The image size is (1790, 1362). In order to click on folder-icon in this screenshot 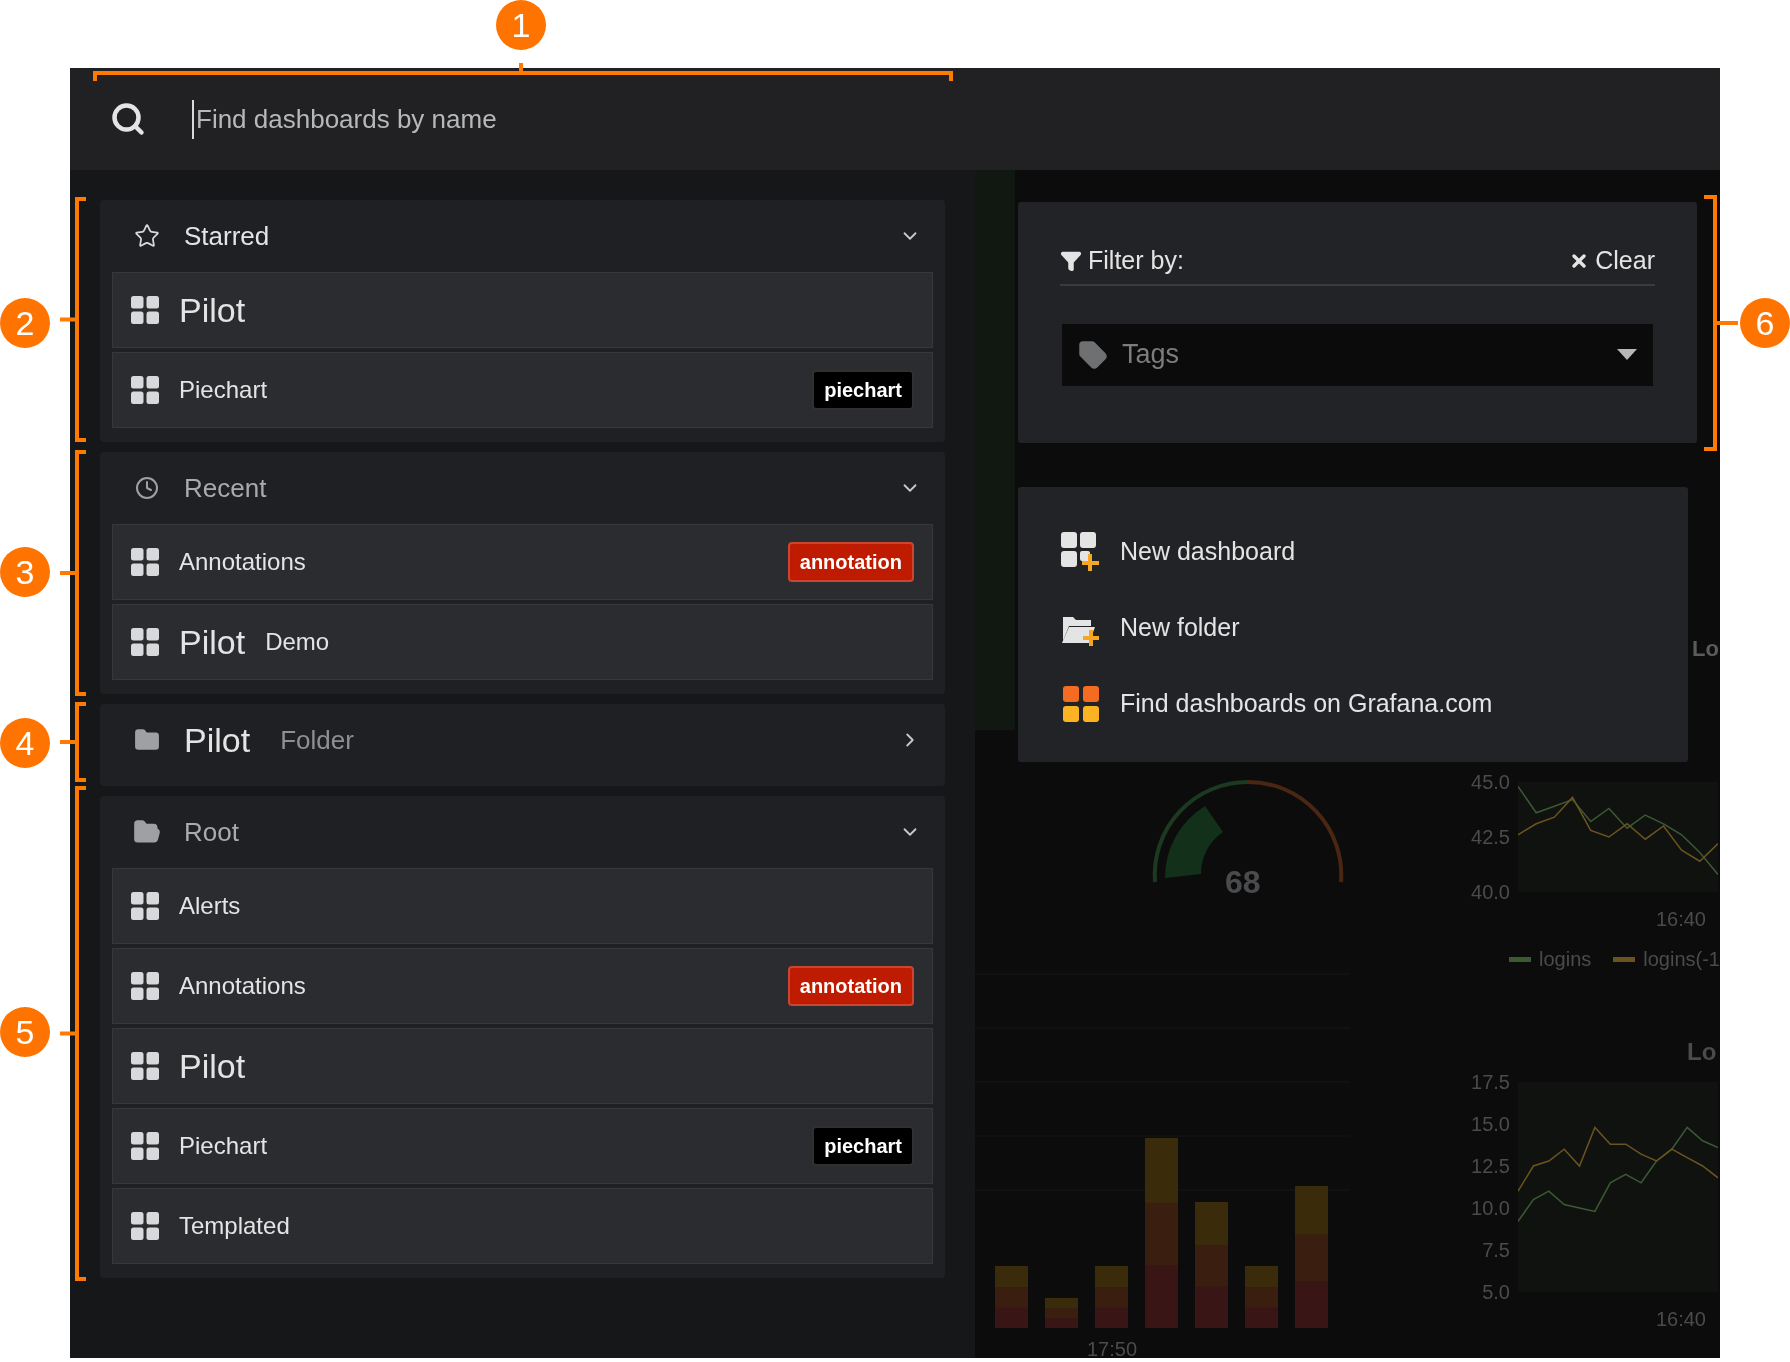, I will do `click(147, 740)`.